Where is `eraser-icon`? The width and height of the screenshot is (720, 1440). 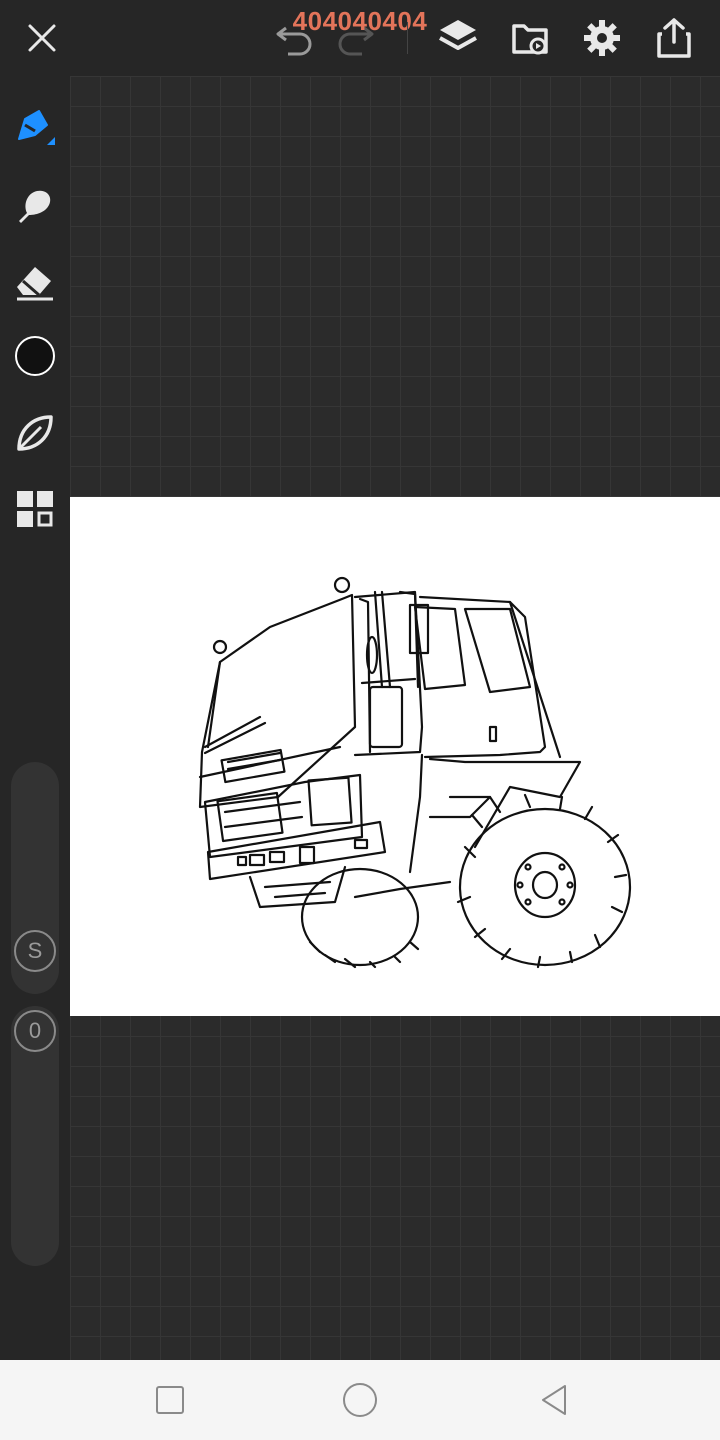
eraser-icon is located at coordinates (35, 281).